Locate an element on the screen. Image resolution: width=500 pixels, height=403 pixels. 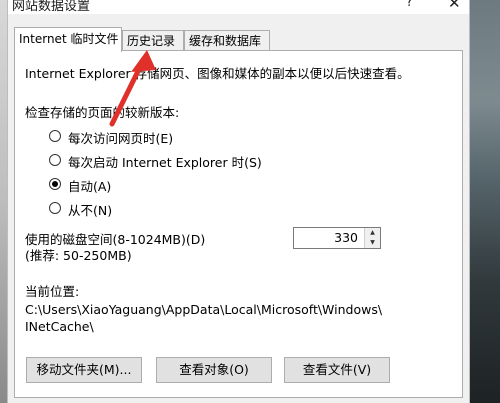
radio-every-visit-label: 每次访问网页时(E) is located at coordinates (120, 137).